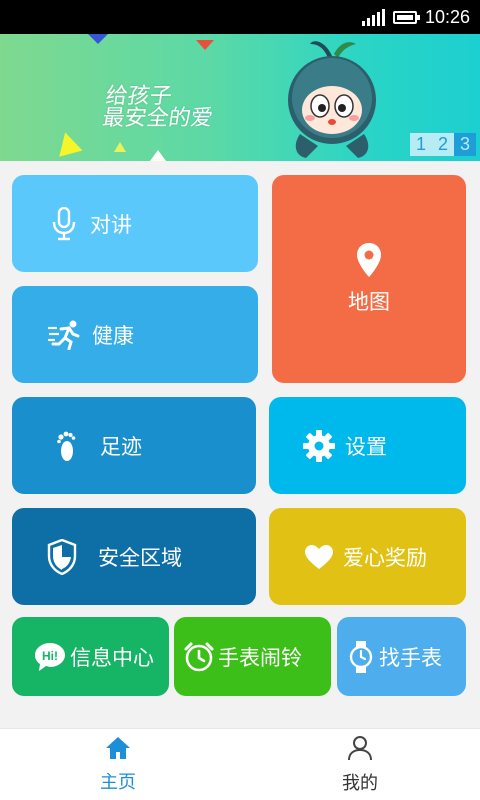  I want to click on nav-mine: 我的, so click(360, 764).